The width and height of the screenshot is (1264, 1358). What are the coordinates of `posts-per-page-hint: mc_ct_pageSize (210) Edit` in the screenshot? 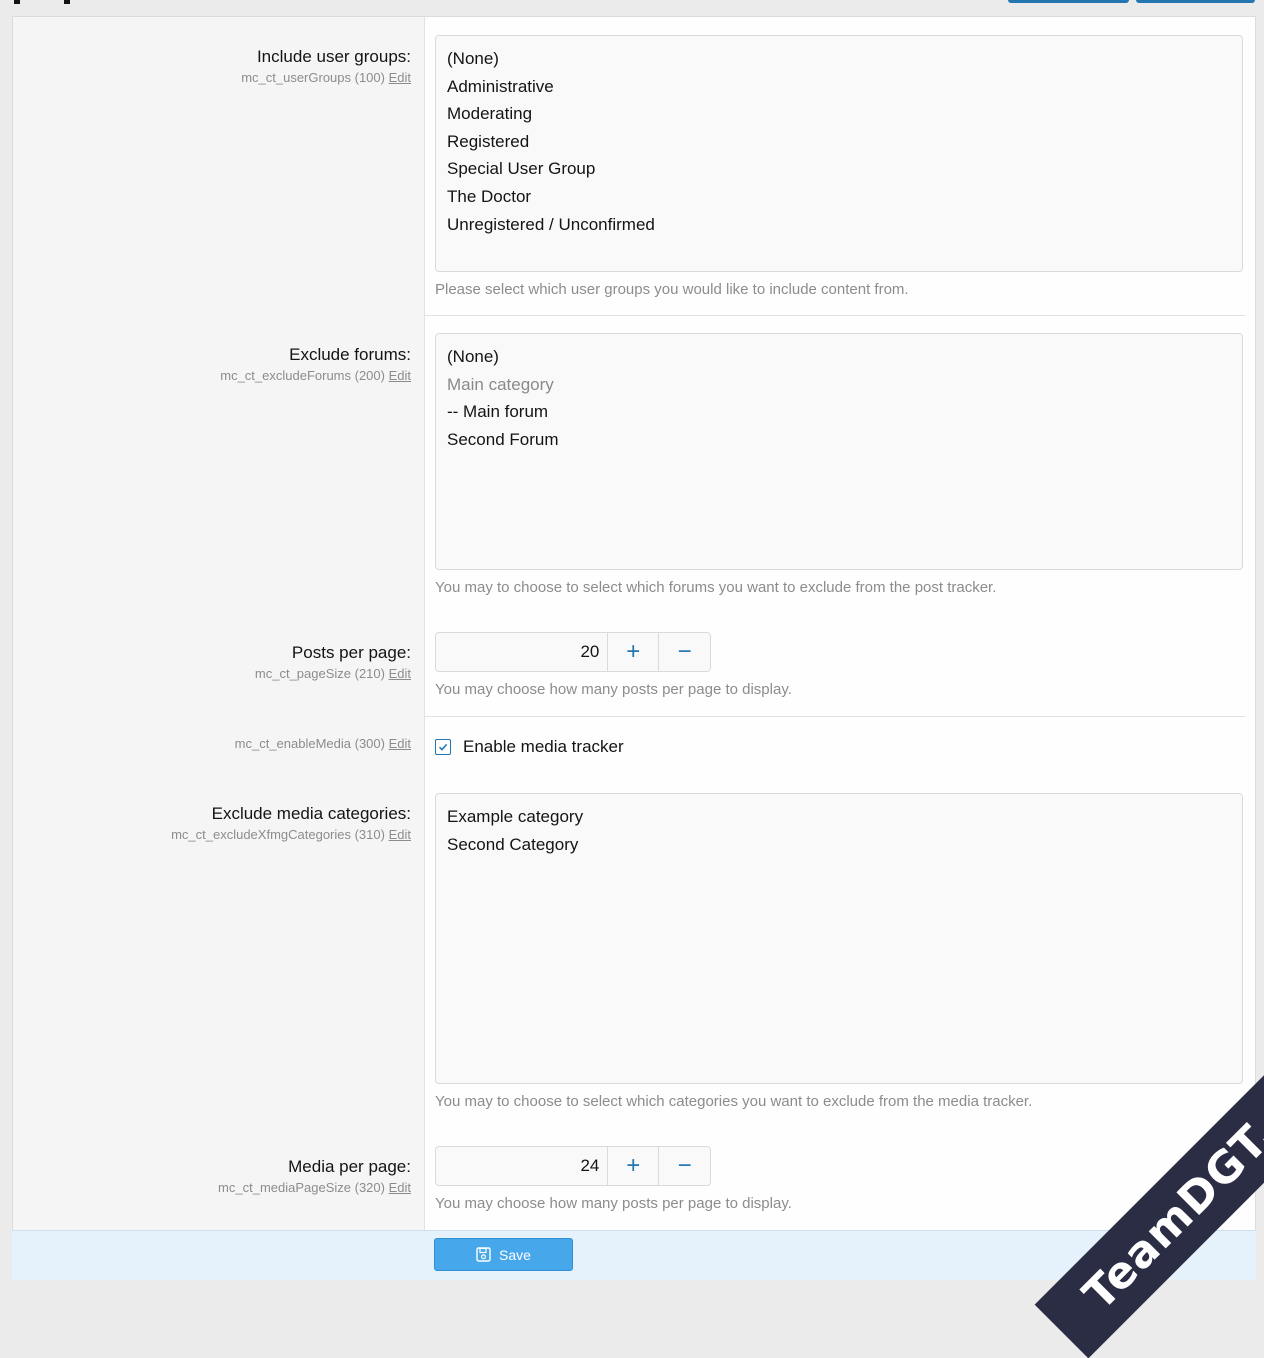 It's located at (333, 673).